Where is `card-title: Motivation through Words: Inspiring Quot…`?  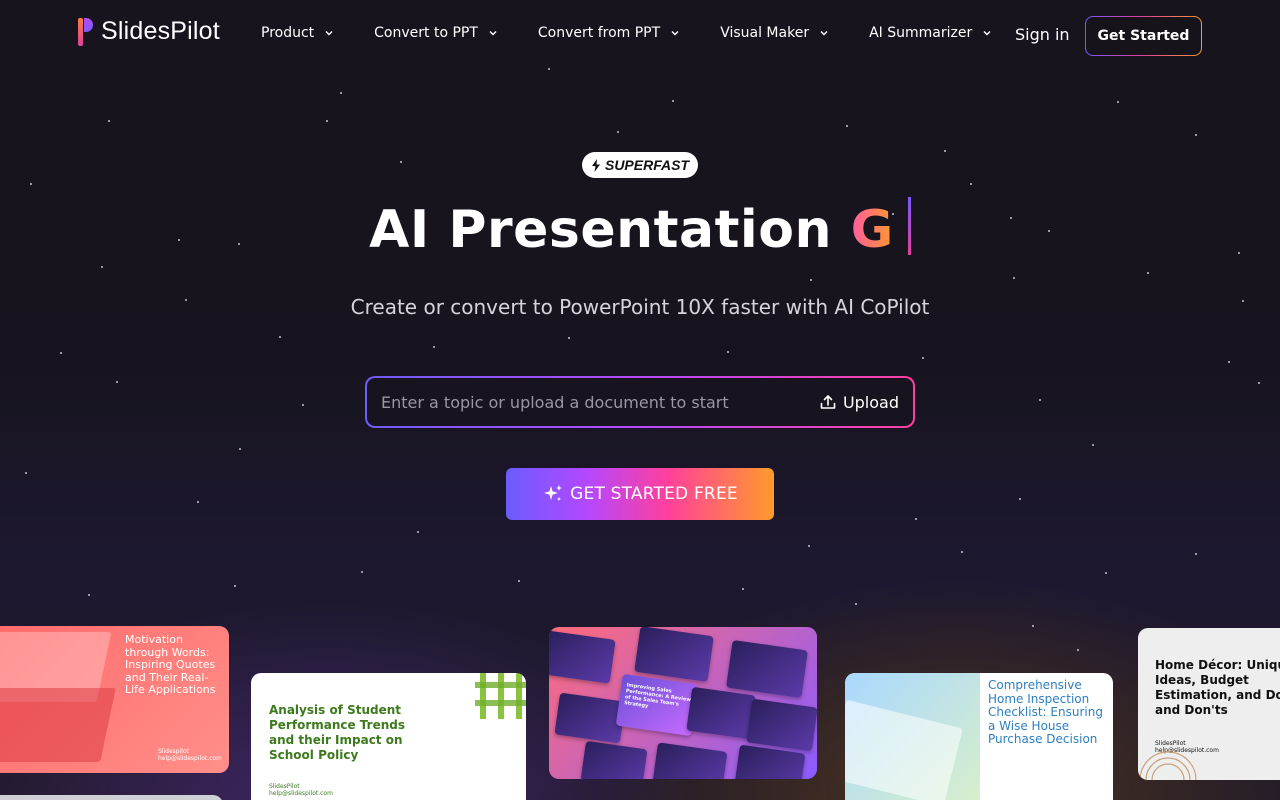
card-title: Motivation through Words: Inspiring Quot… is located at coordinates (170, 664).